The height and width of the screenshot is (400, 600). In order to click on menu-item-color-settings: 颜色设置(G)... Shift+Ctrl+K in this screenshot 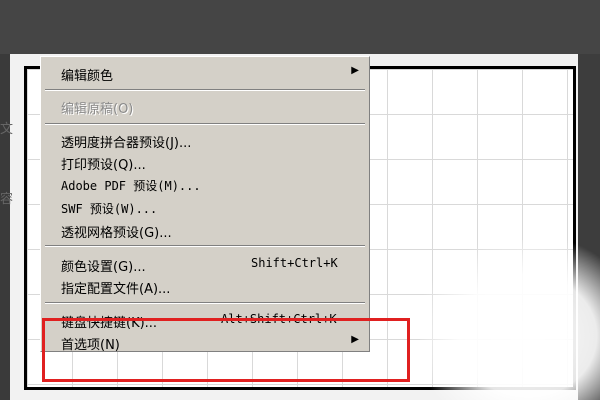, I will do `click(205, 264)`.